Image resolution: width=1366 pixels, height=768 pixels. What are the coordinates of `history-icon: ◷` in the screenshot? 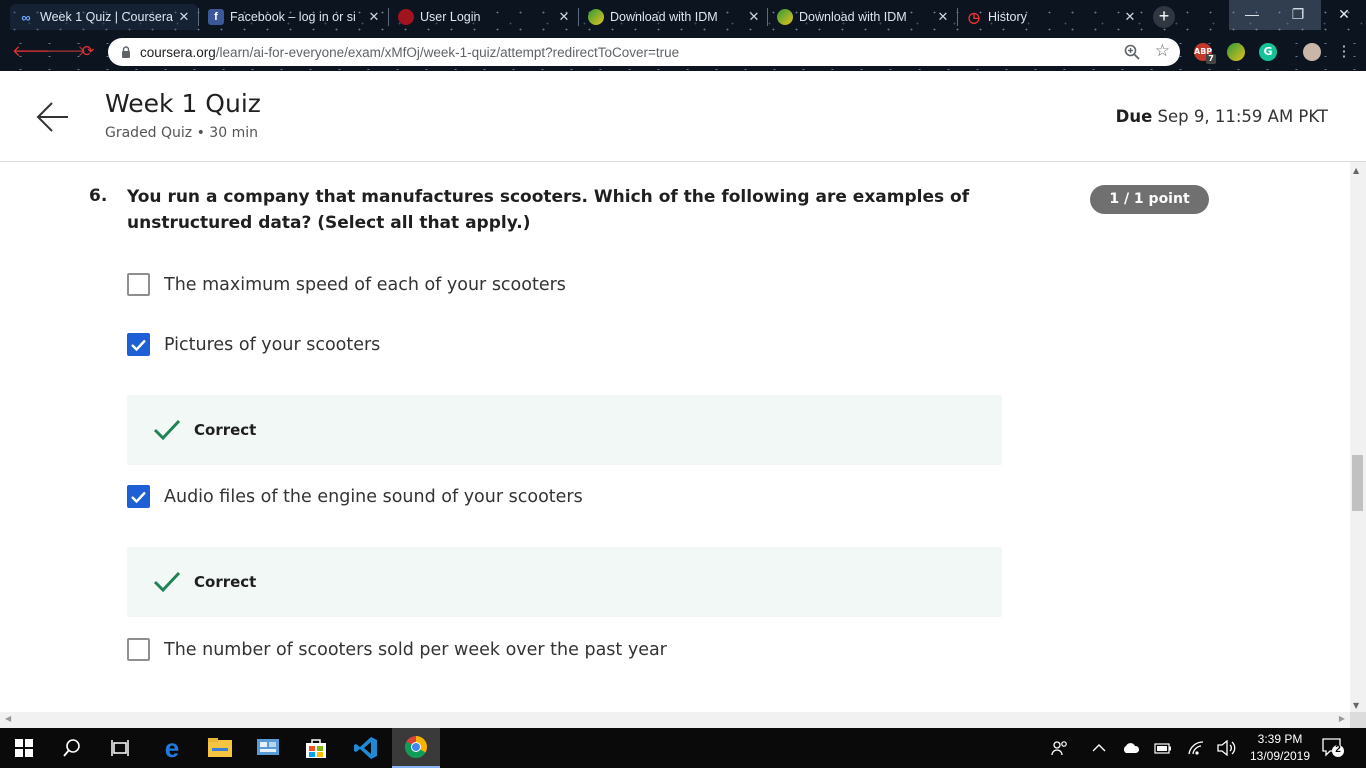 It's located at (974, 16).